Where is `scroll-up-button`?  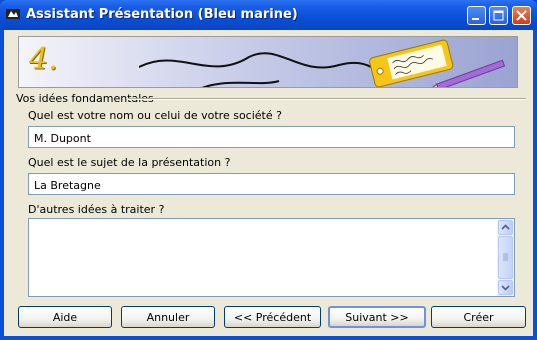 scroll-up-button is located at coordinates (505, 227).